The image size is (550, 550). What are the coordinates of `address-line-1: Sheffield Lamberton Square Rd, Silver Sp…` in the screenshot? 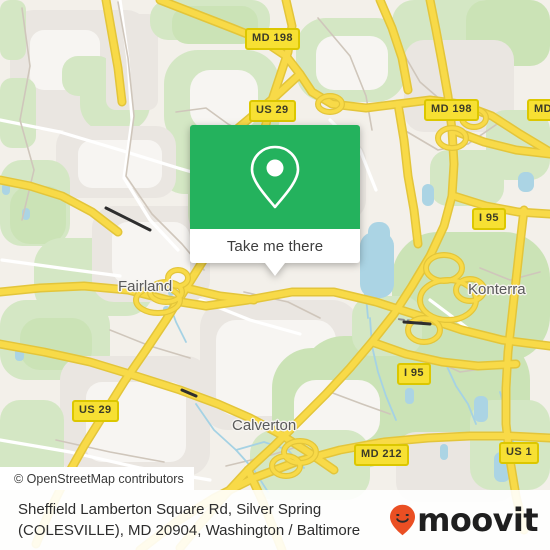 It's located at (170, 509).